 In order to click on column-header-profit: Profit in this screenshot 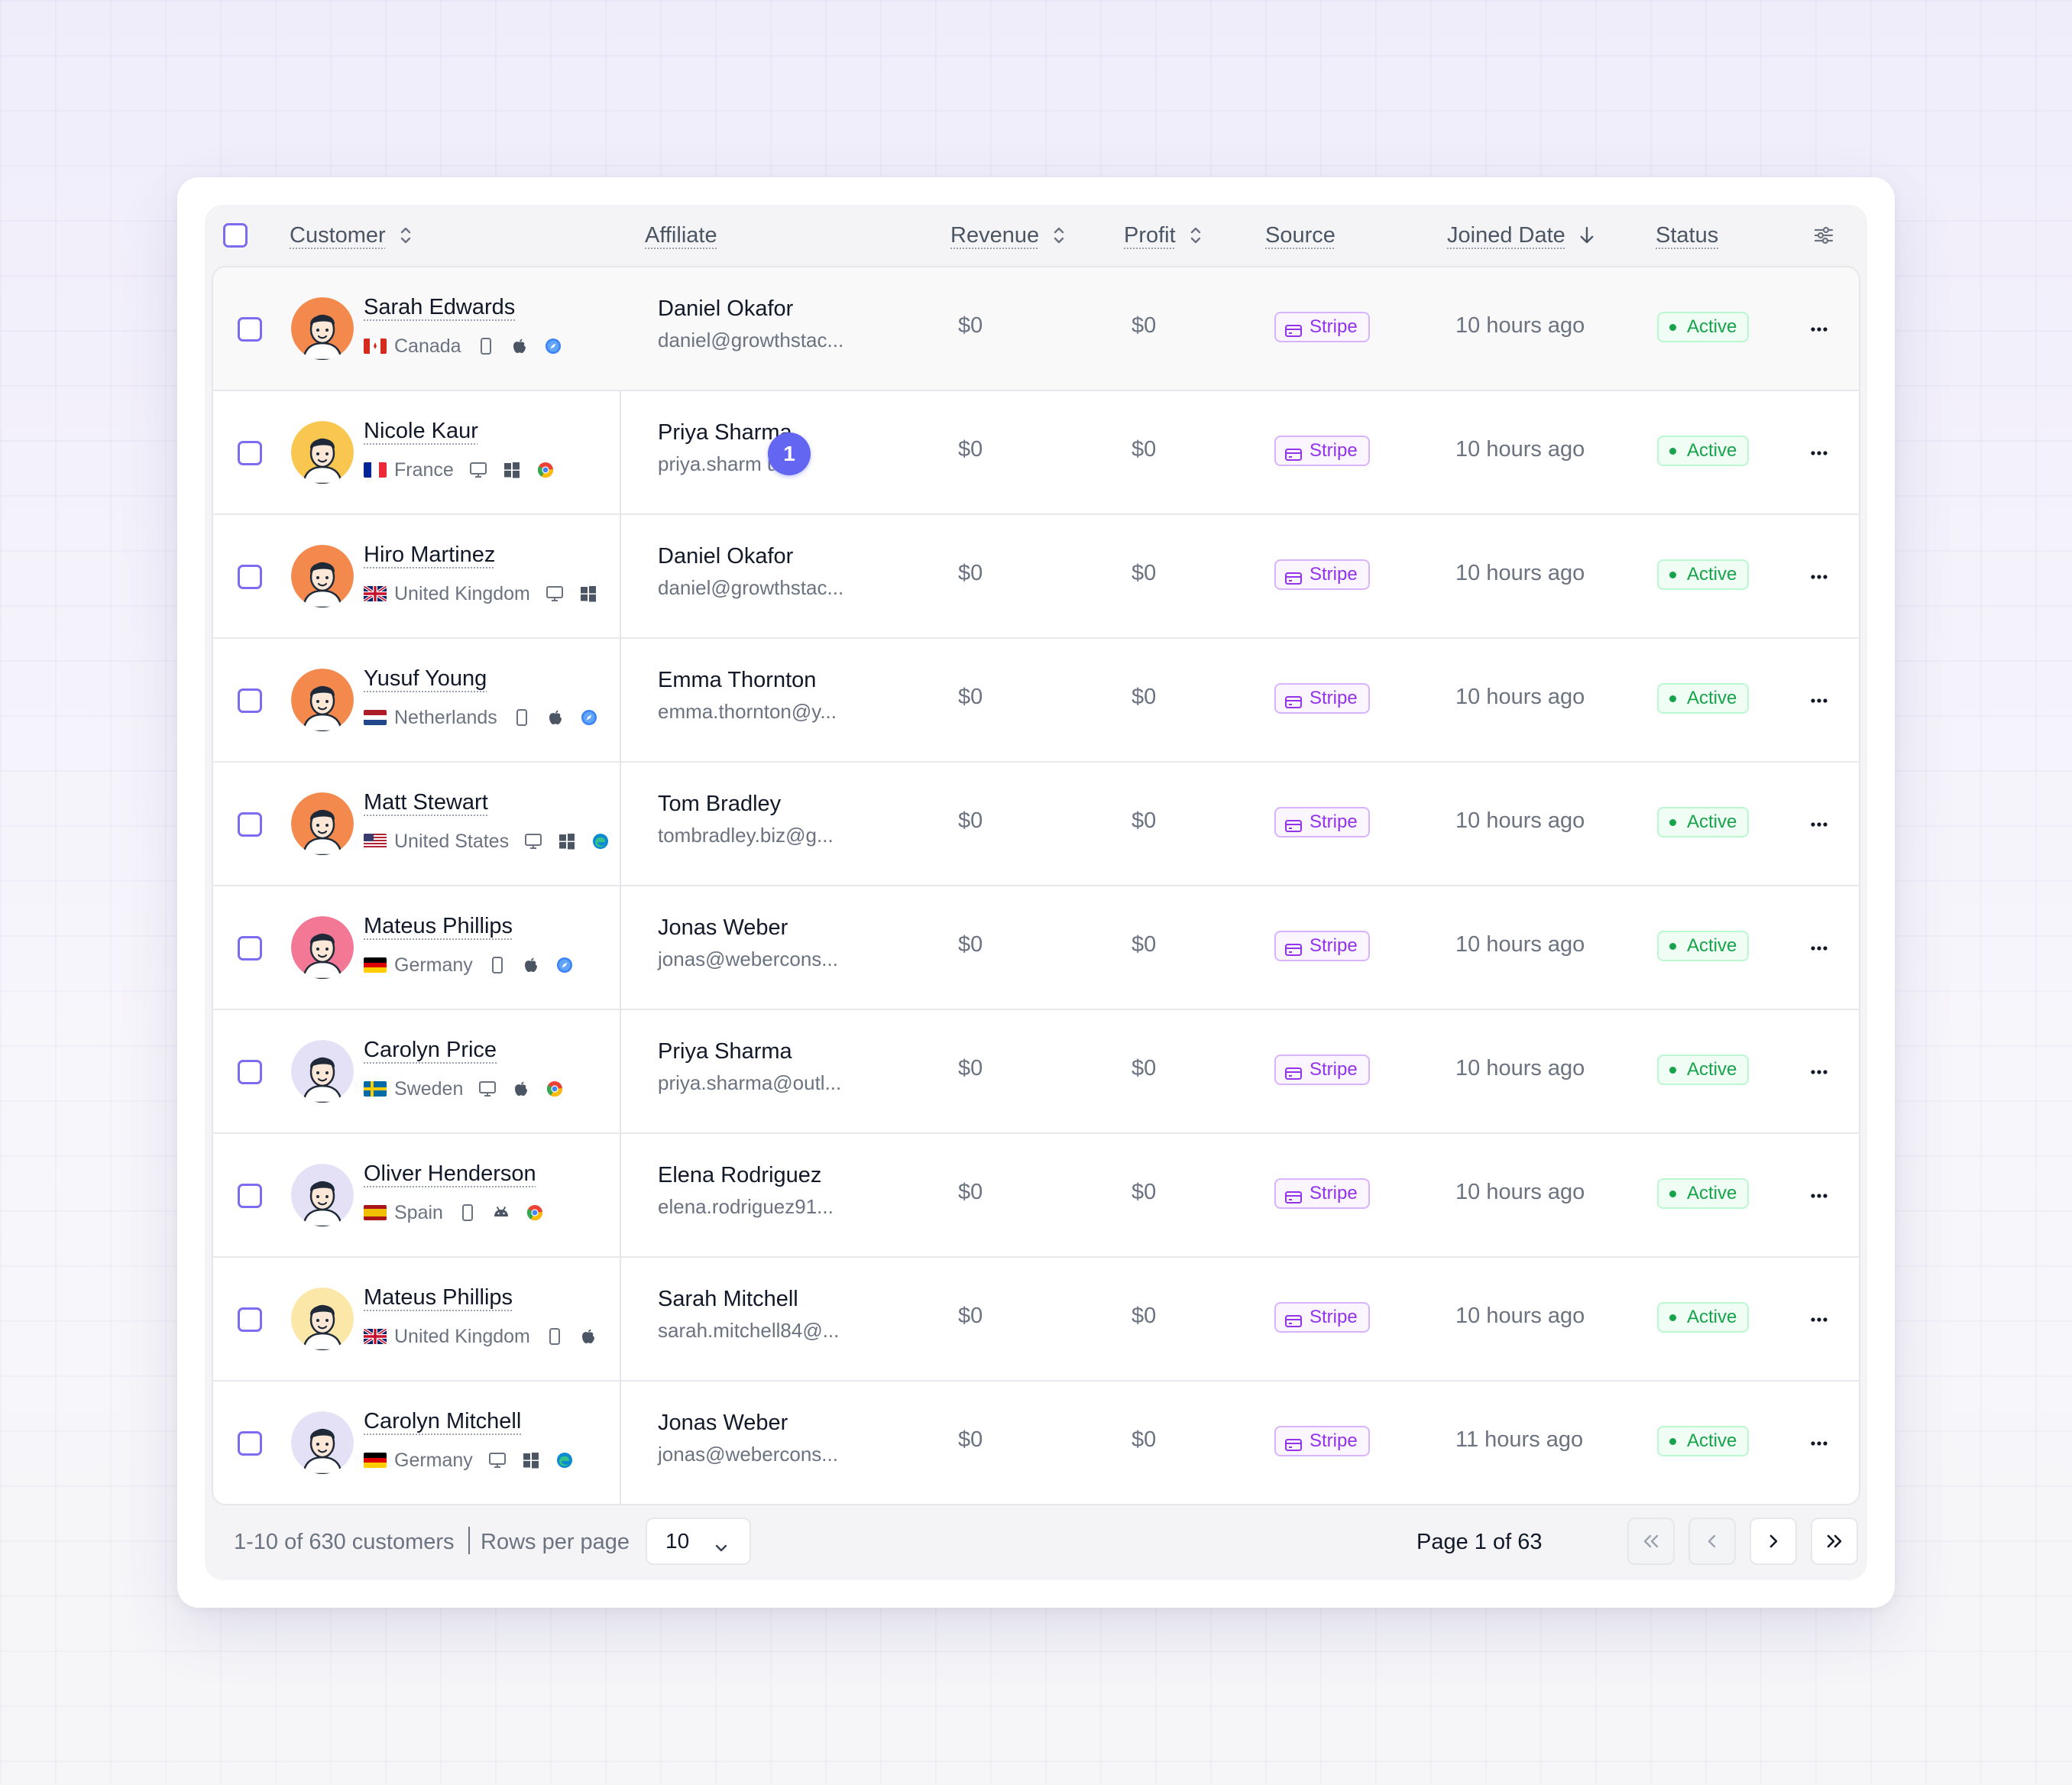, I will do `click(1163, 235)`.